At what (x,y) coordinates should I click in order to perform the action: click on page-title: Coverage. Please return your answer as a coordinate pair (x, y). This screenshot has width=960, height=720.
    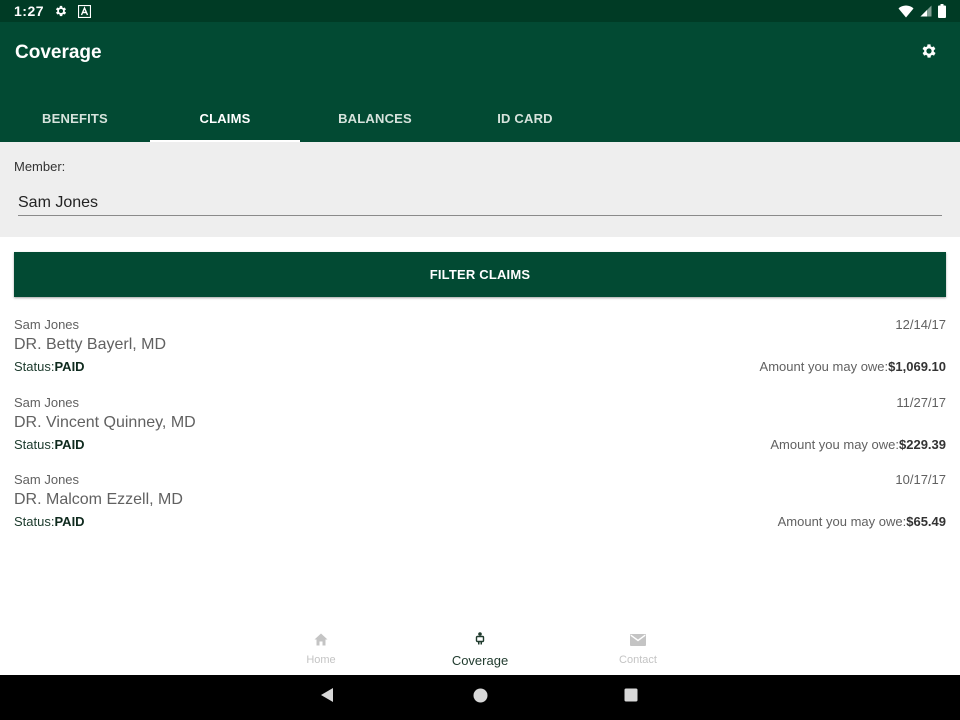
    Looking at the image, I should click on (58, 52).